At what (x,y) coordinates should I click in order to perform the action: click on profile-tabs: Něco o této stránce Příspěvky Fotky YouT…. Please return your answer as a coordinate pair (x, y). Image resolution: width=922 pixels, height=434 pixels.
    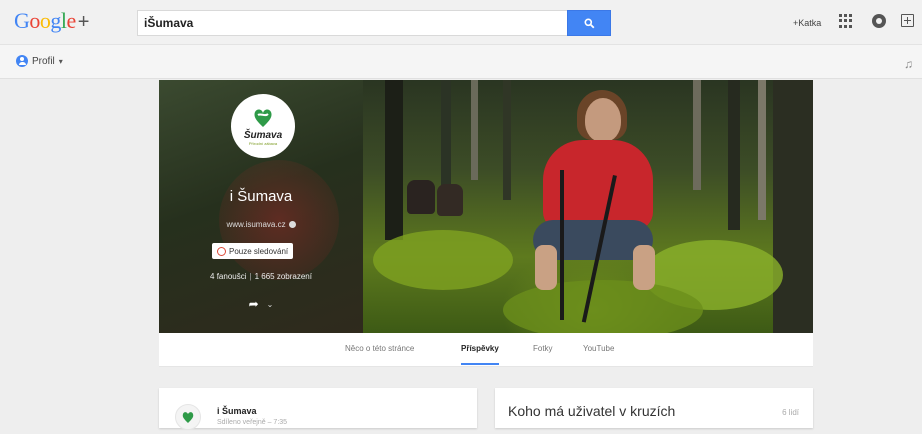
    Looking at the image, I should click on (486, 350).